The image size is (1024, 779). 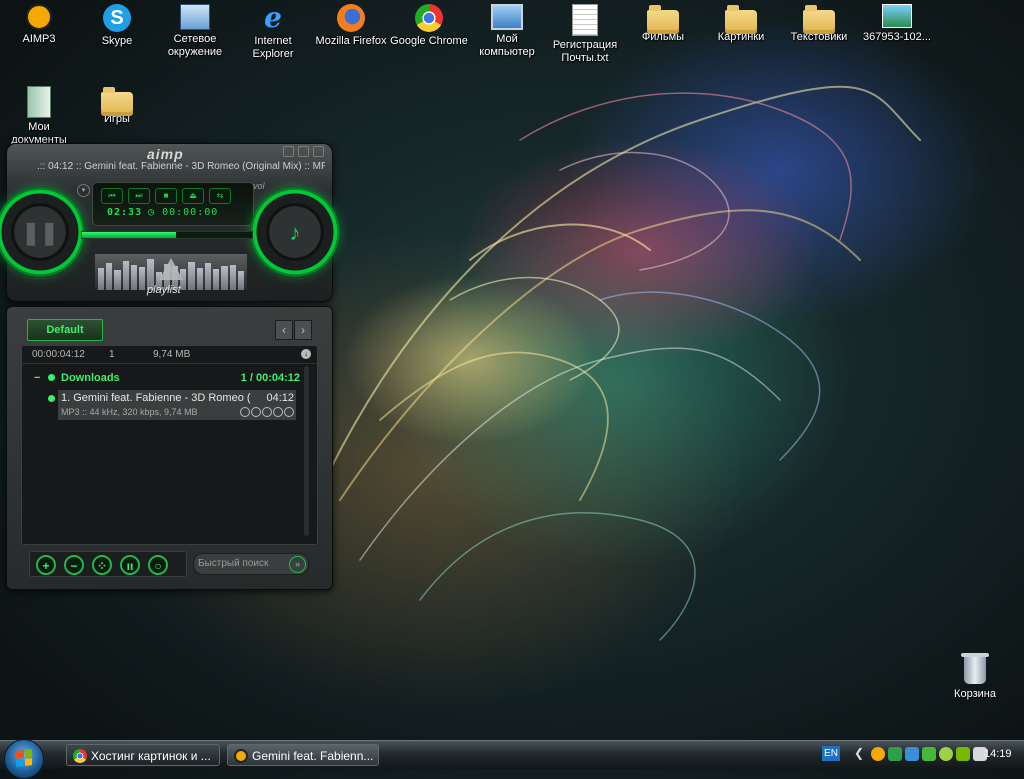 What do you see at coordinates (878, 754) in the screenshot?
I see `aimp-tray-icon` at bounding box center [878, 754].